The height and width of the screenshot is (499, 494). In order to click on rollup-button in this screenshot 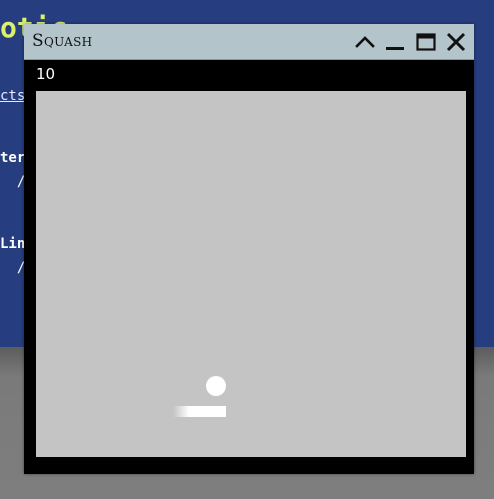, I will do `click(365, 42)`.